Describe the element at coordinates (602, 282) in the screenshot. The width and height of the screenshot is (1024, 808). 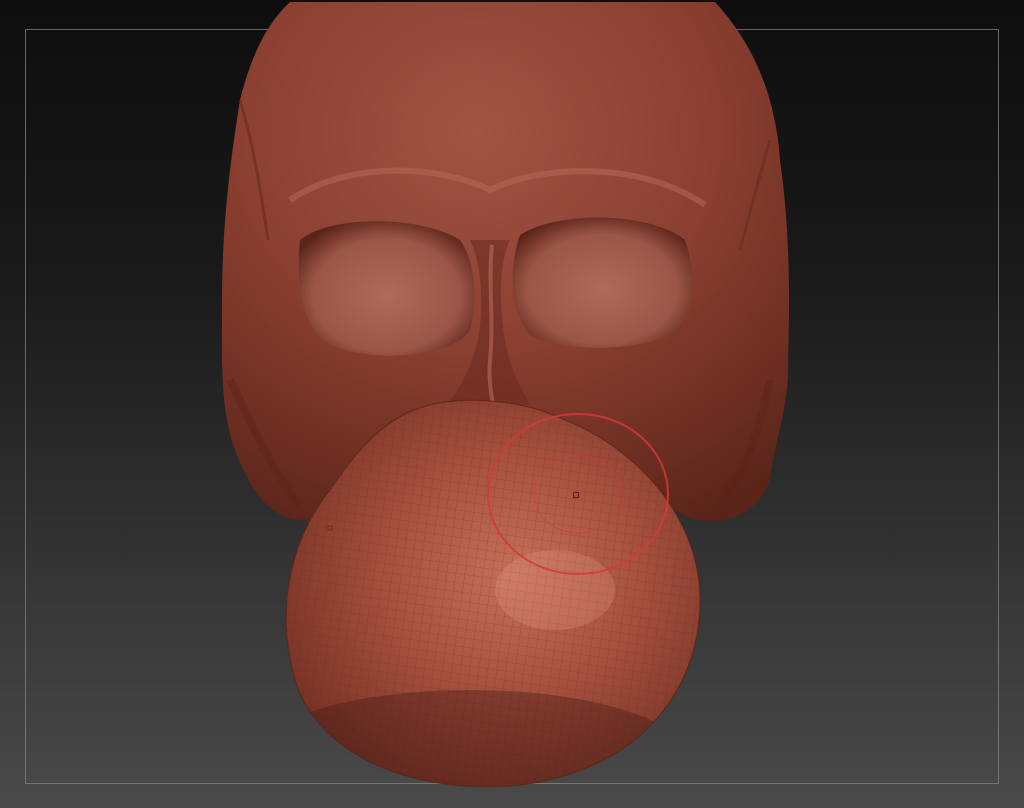
I see `right-eye-socket` at that location.